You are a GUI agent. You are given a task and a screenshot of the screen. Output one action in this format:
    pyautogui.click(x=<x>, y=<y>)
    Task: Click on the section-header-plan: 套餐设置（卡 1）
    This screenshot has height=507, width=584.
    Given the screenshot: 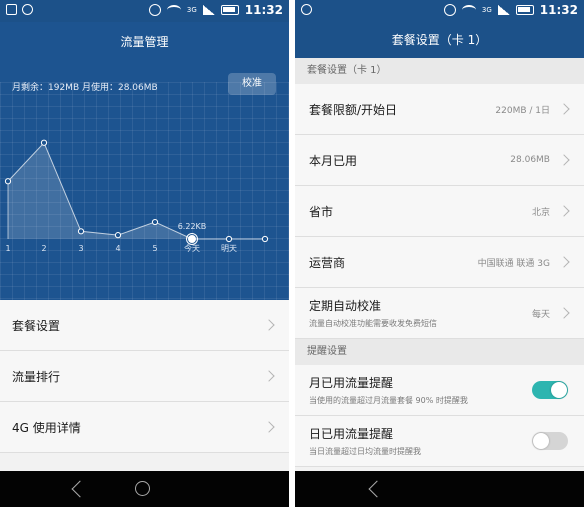 What is the action you would take?
    pyautogui.click(x=439, y=71)
    